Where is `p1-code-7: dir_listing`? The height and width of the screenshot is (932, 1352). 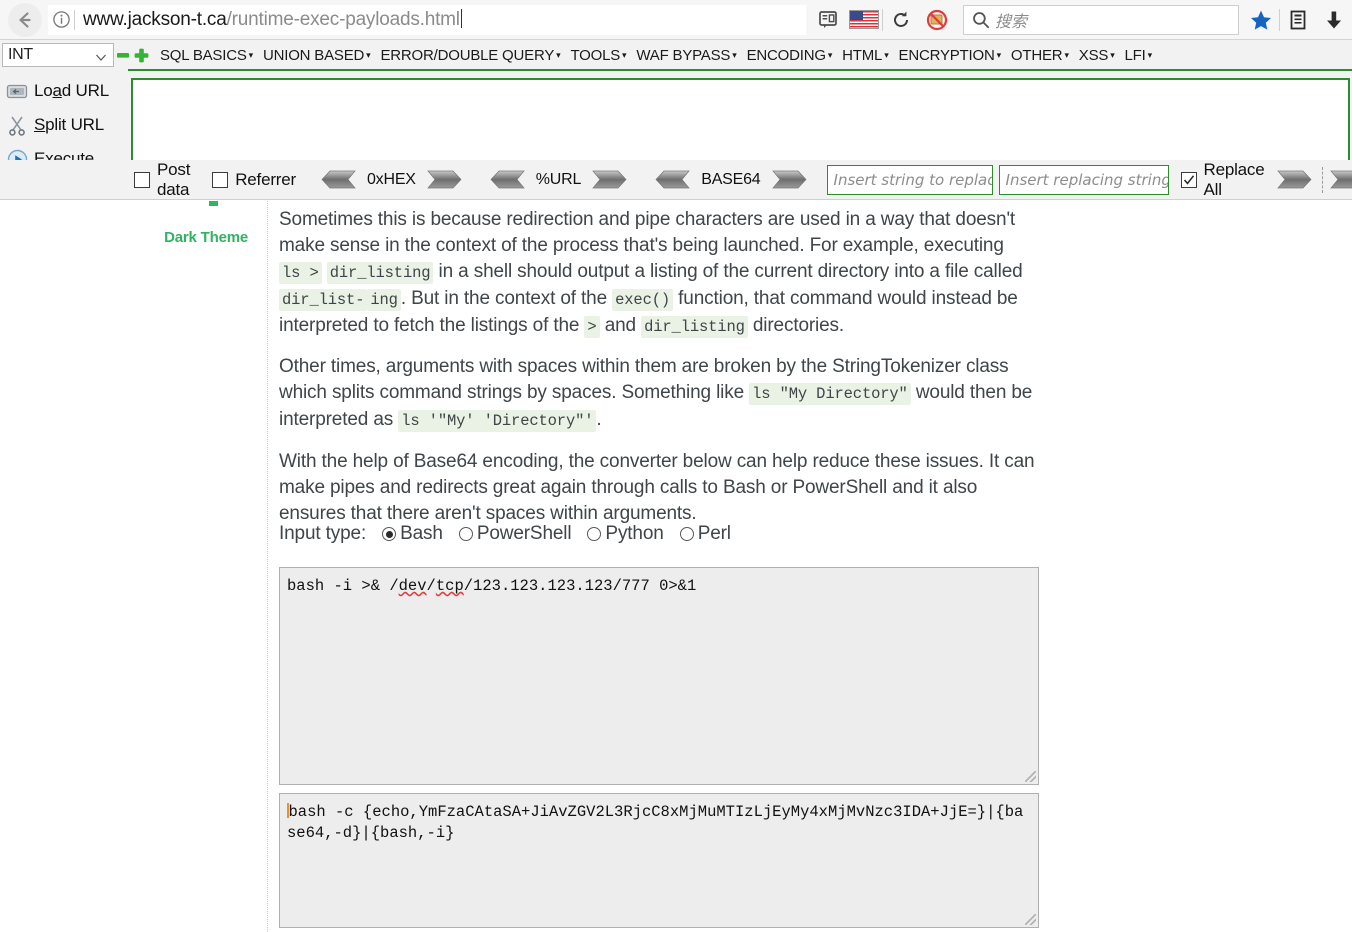
p1-code-7: dir_listing is located at coordinates (694, 327).